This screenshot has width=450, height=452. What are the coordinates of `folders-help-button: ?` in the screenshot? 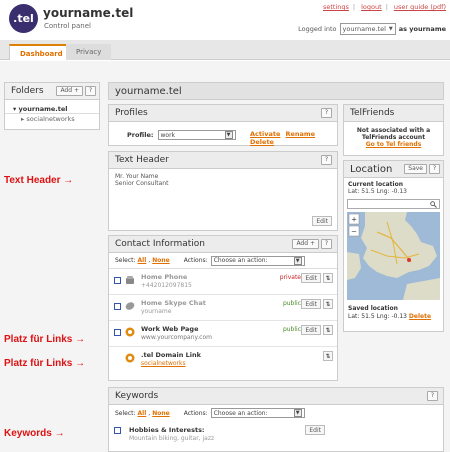 It's located at (90, 91).